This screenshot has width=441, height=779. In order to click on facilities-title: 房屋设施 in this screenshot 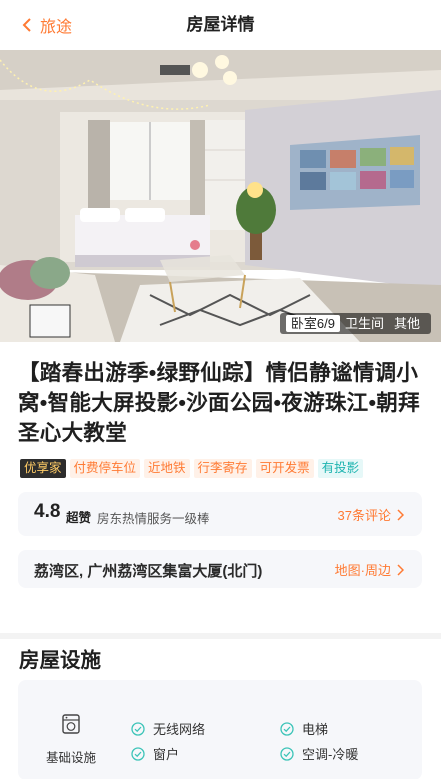, I will do `click(60, 660)`.